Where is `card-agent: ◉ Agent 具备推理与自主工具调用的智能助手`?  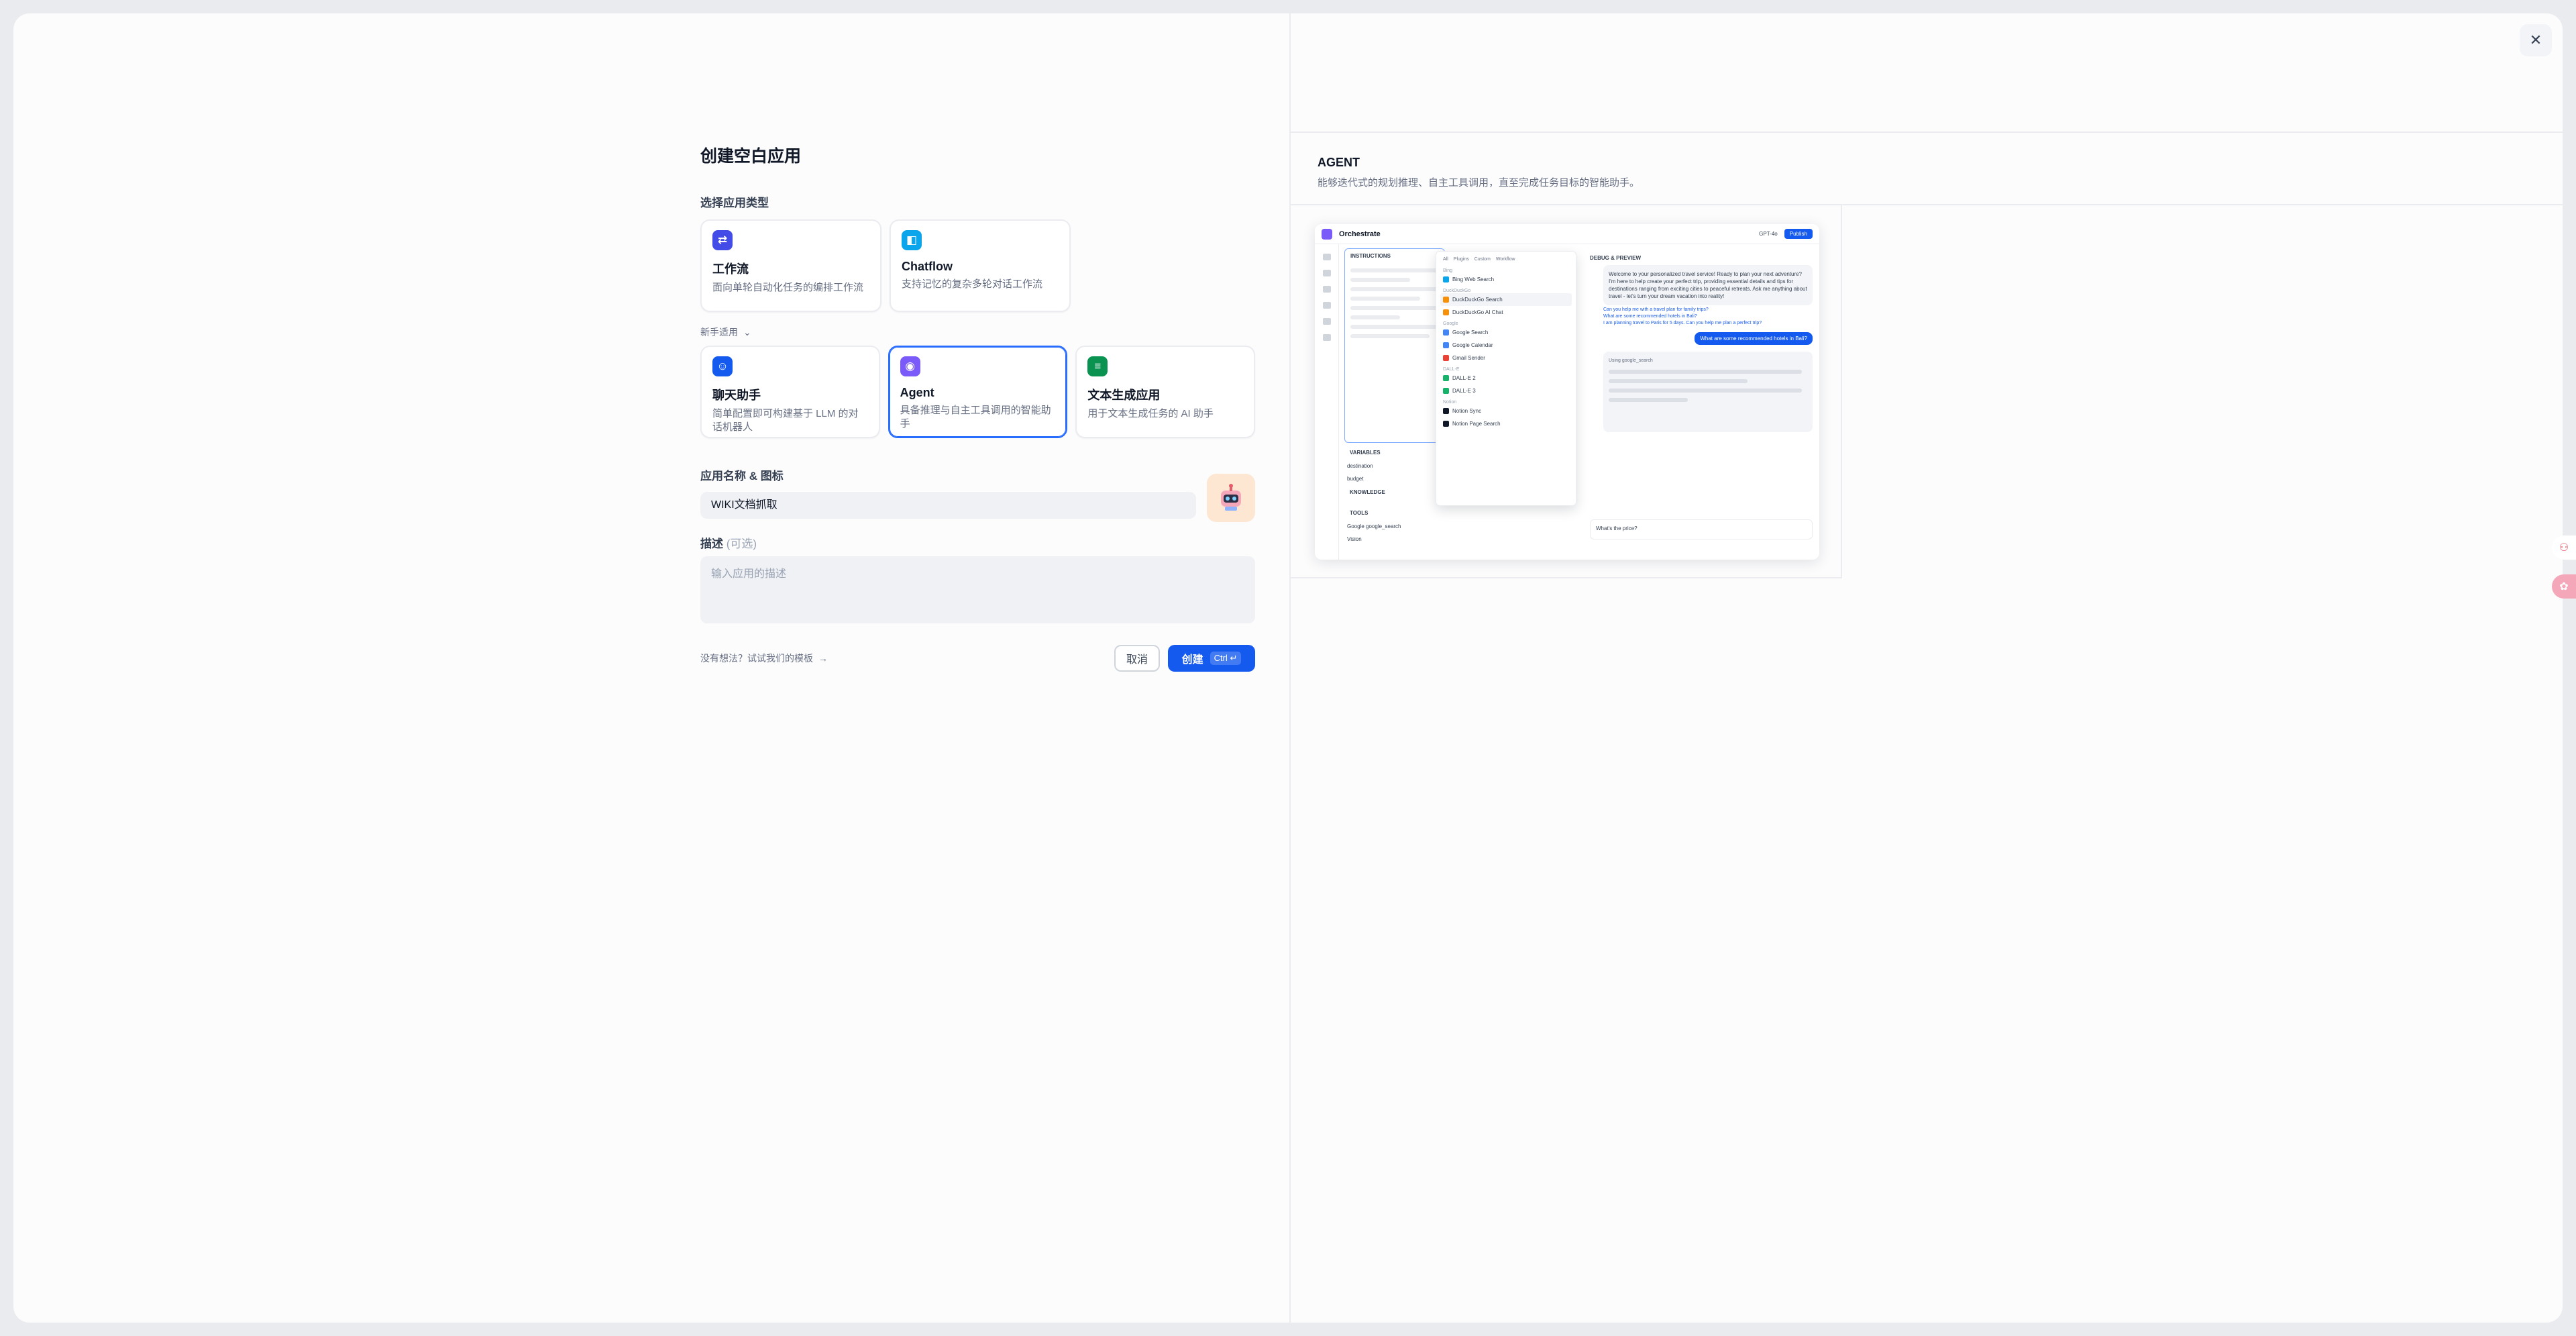
card-agent: ◉ Agent 具备推理与自主工具调用的智能助手 is located at coordinates (978, 392).